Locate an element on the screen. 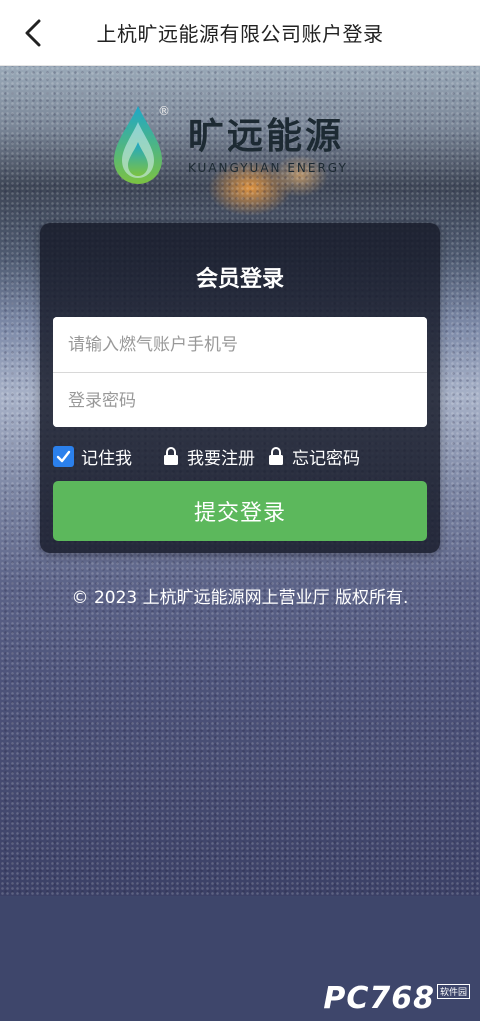 This screenshot has height=1021, width=480. login-card-title: 会员登录 is located at coordinates (239, 279).